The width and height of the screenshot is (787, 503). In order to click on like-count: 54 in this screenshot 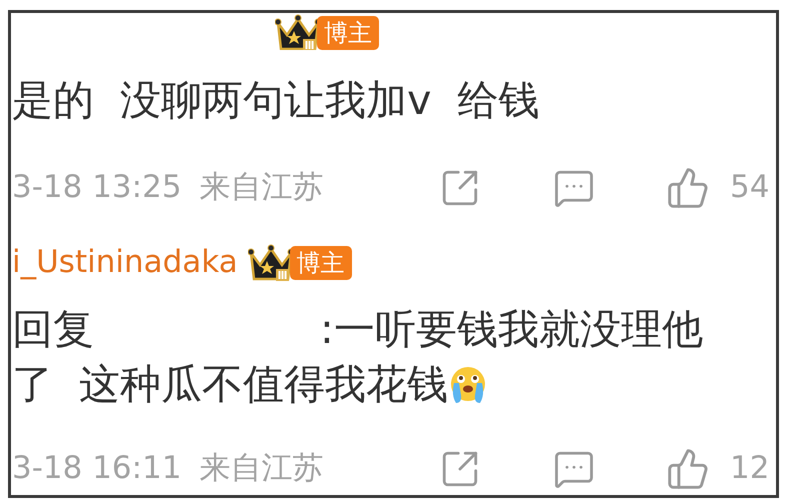, I will do `click(750, 187)`.